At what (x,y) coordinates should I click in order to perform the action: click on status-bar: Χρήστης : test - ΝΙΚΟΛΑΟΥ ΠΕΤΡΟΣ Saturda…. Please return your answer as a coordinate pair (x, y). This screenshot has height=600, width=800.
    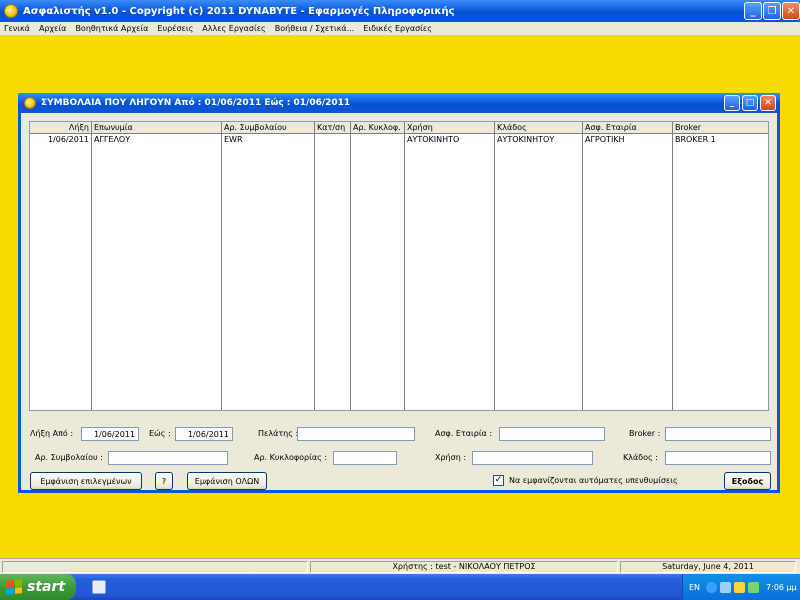
    Looking at the image, I should click on (400, 566).